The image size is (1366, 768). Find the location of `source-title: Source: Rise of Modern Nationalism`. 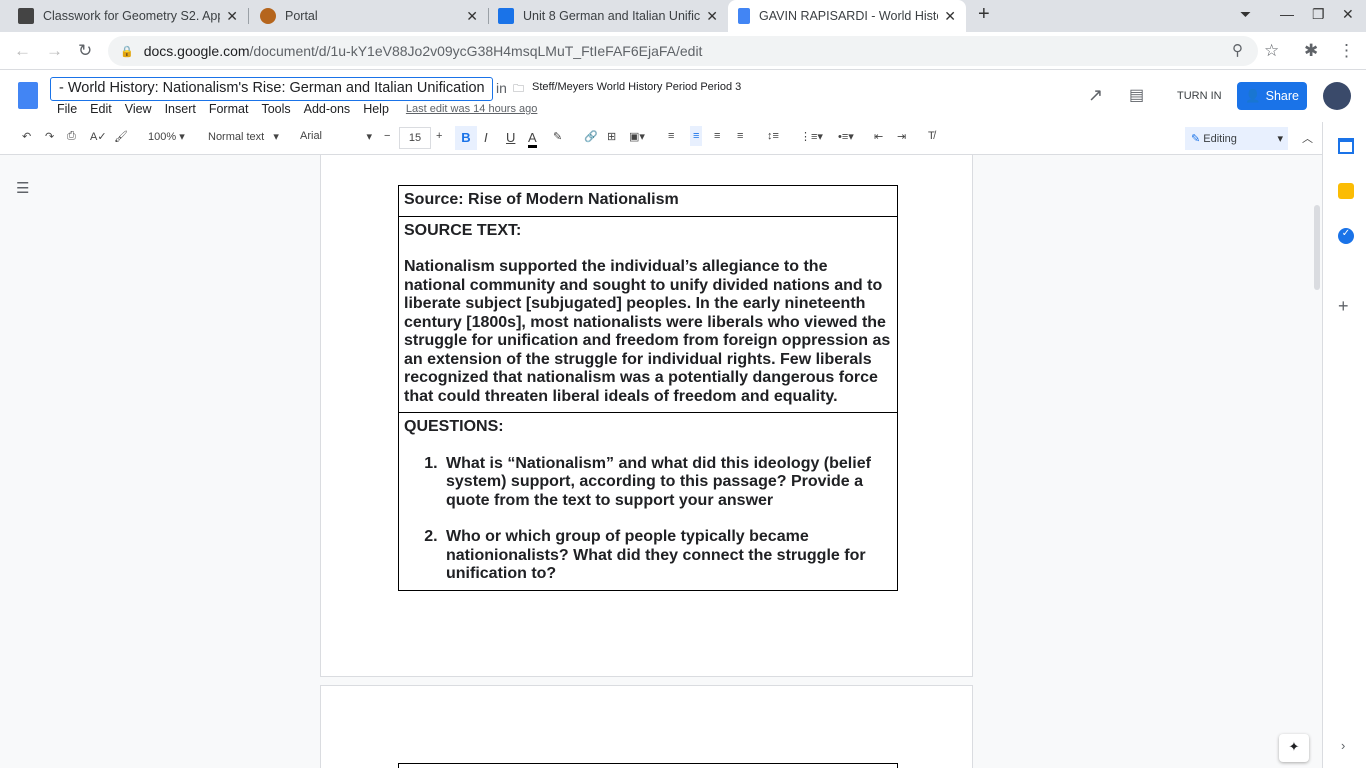

source-title: Source: Rise of Modern Nationalism is located at coordinates (648, 201).